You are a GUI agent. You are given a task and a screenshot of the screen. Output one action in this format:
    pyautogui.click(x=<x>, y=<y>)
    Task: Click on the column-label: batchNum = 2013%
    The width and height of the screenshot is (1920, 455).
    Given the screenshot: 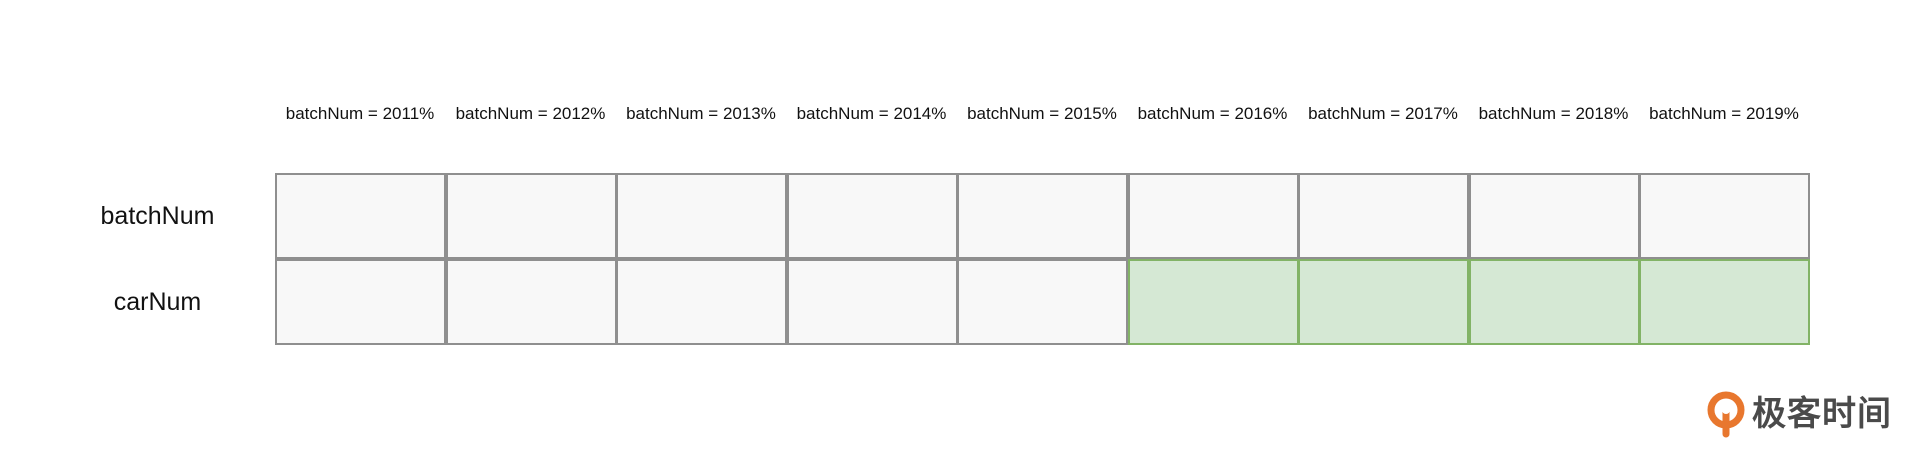 What is the action you would take?
    pyautogui.click(x=701, y=113)
    